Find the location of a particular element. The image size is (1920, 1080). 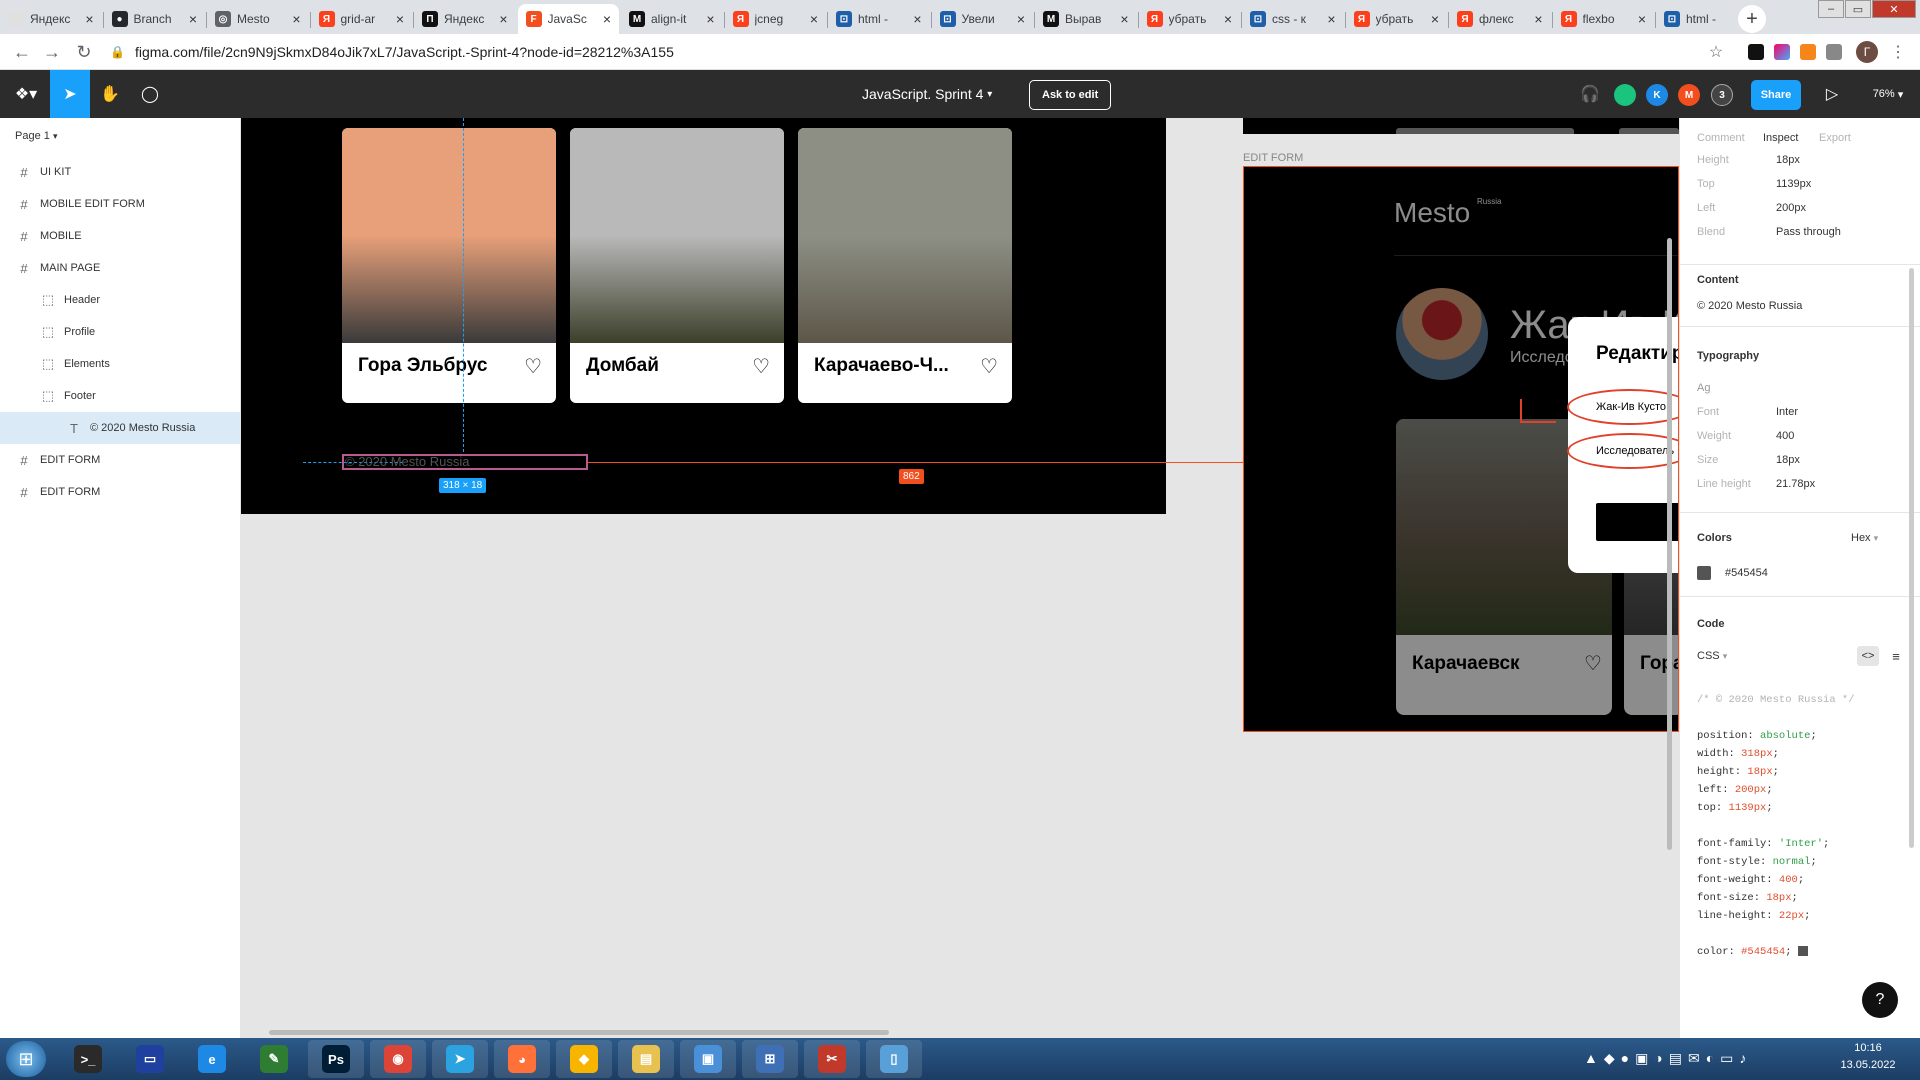

inspect-tab-comment: Comment is located at coordinates (1721, 138).